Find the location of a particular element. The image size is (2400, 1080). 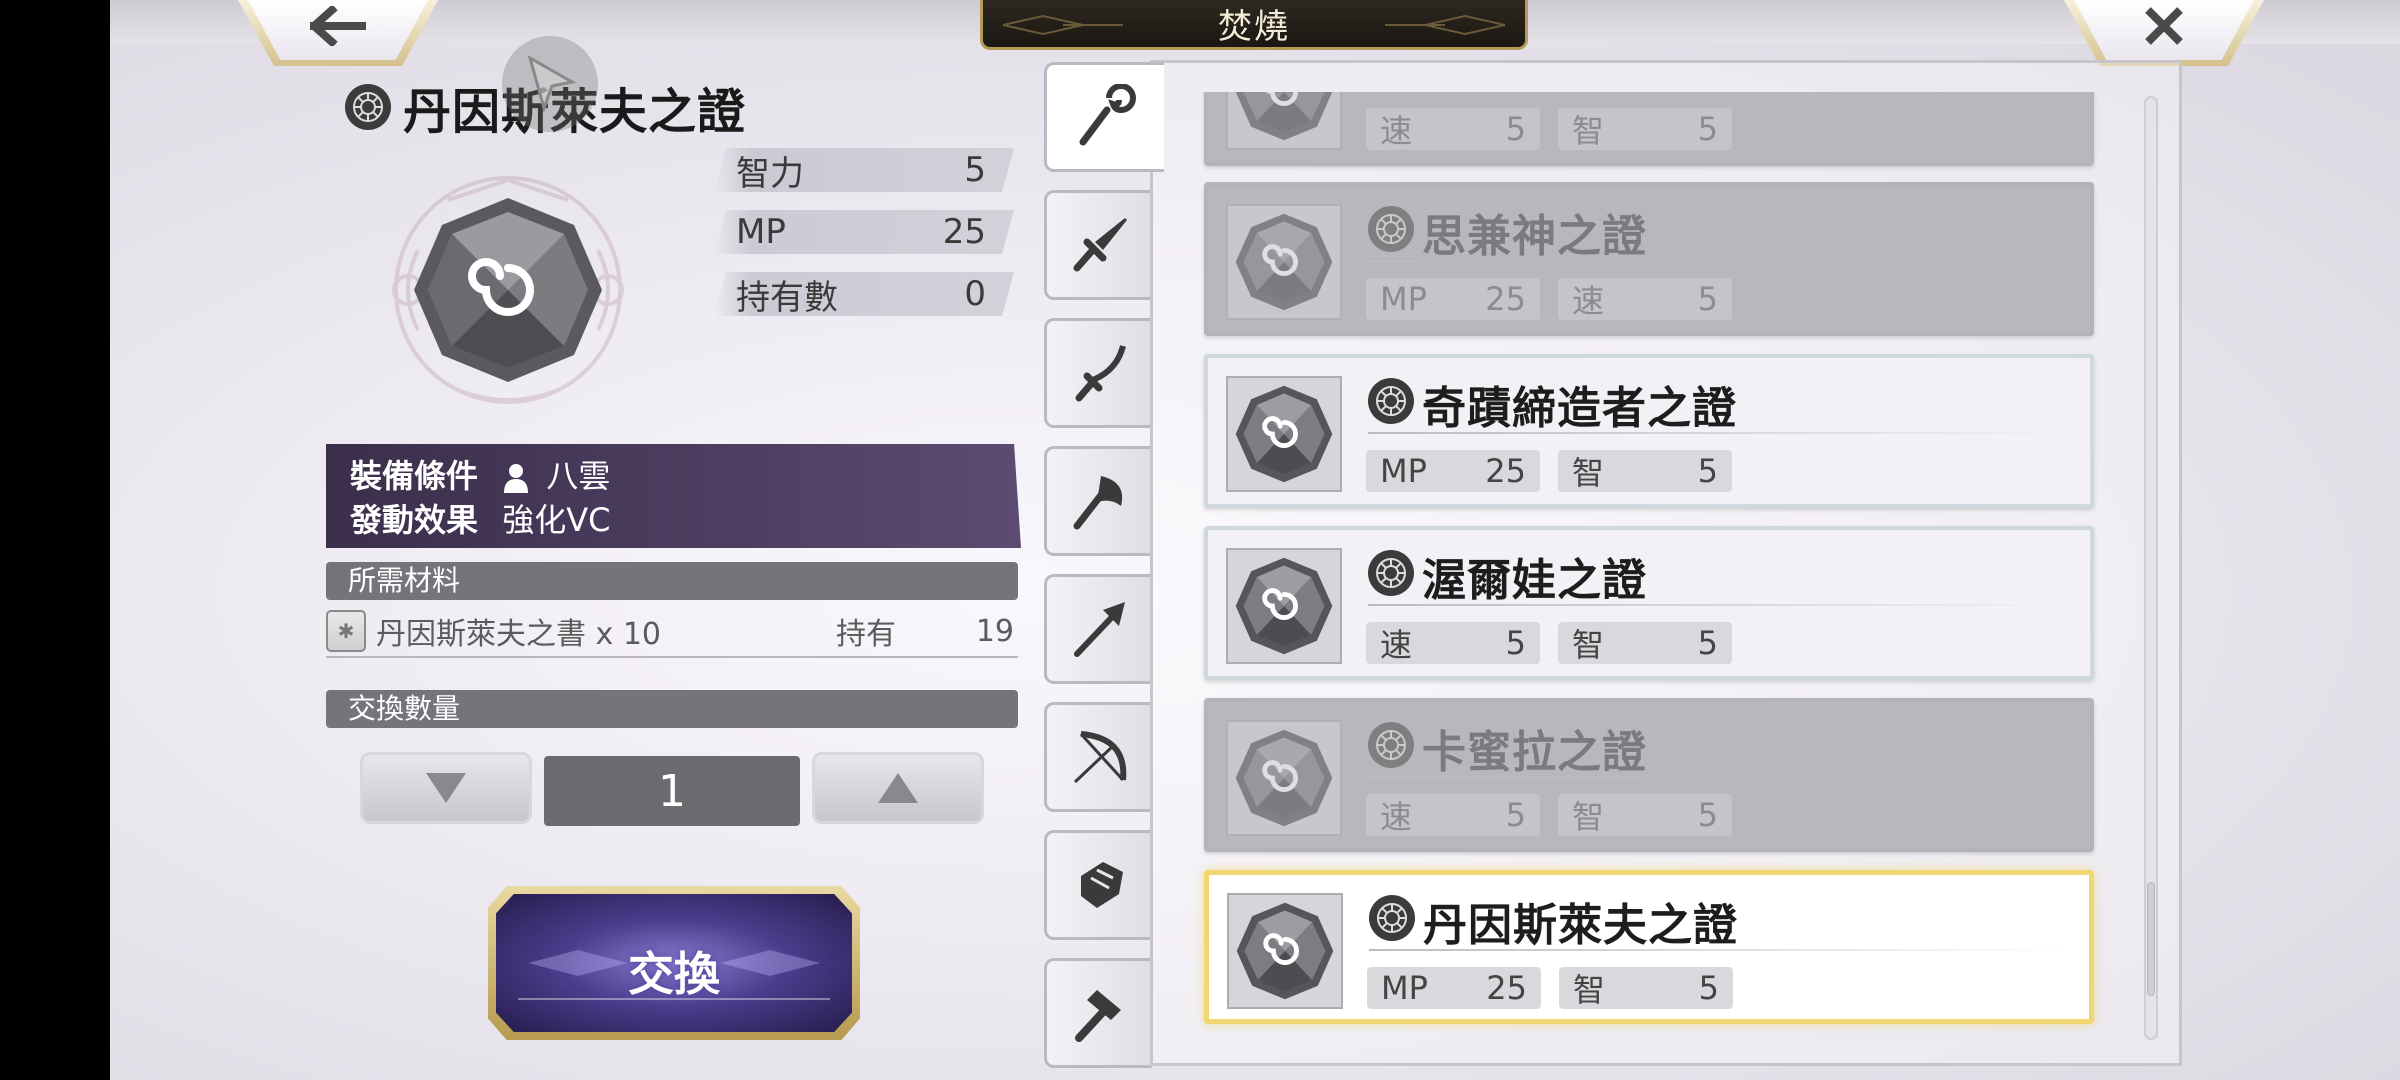

stat-value: 0 is located at coordinates (975, 294).